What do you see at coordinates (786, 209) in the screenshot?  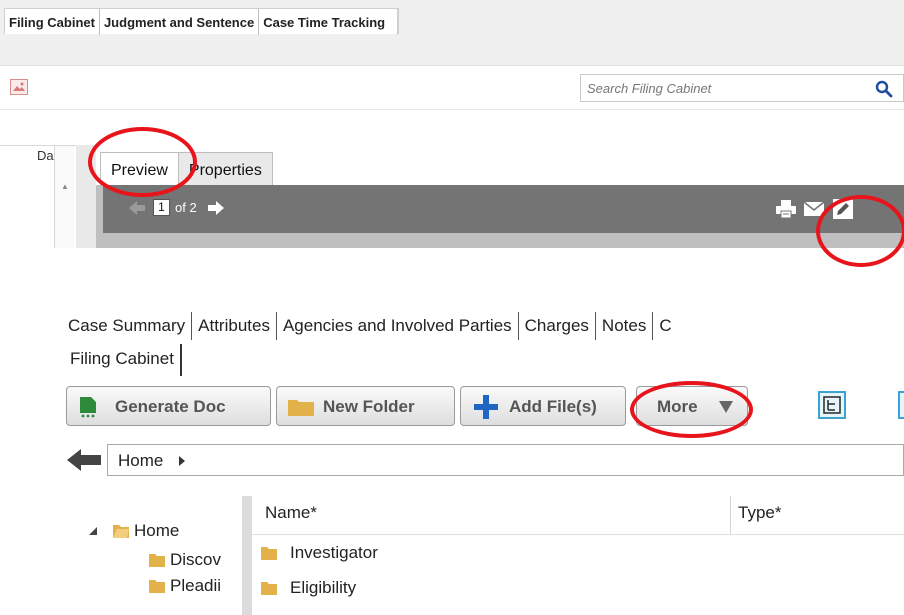 I see `print-icon` at bounding box center [786, 209].